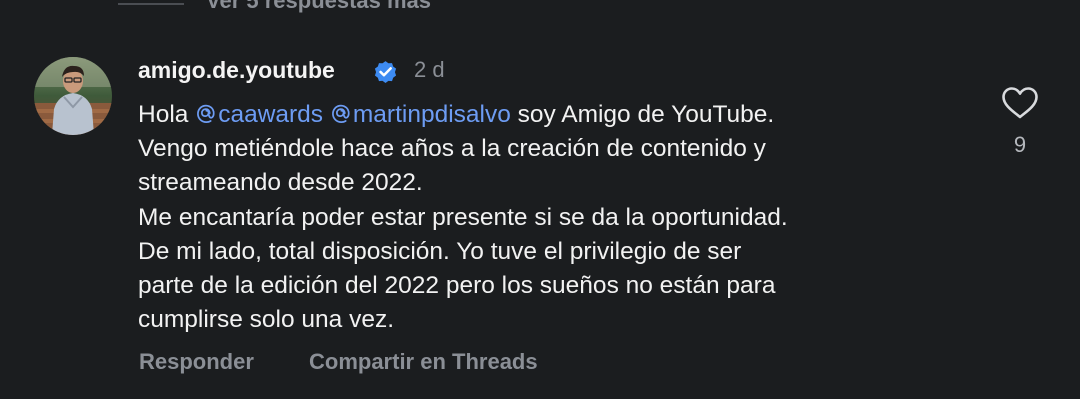 The width and height of the screenshot is (1080, 399). What do you see at coordinates (431, 114) in the screenshot?
I see `mention-label: martinpdisalvo` at bounding box center [431, 114].